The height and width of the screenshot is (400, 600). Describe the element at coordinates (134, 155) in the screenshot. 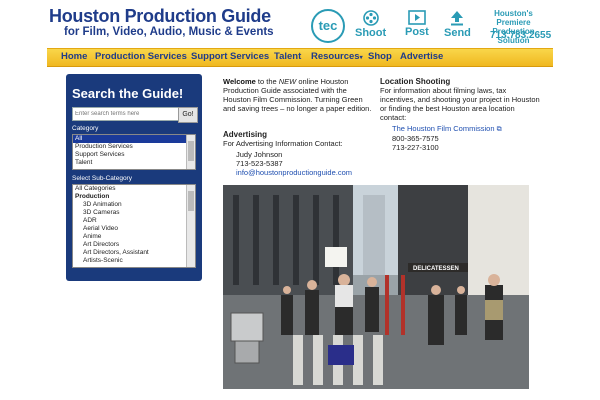

I see `list-item: Support Services` at that location.